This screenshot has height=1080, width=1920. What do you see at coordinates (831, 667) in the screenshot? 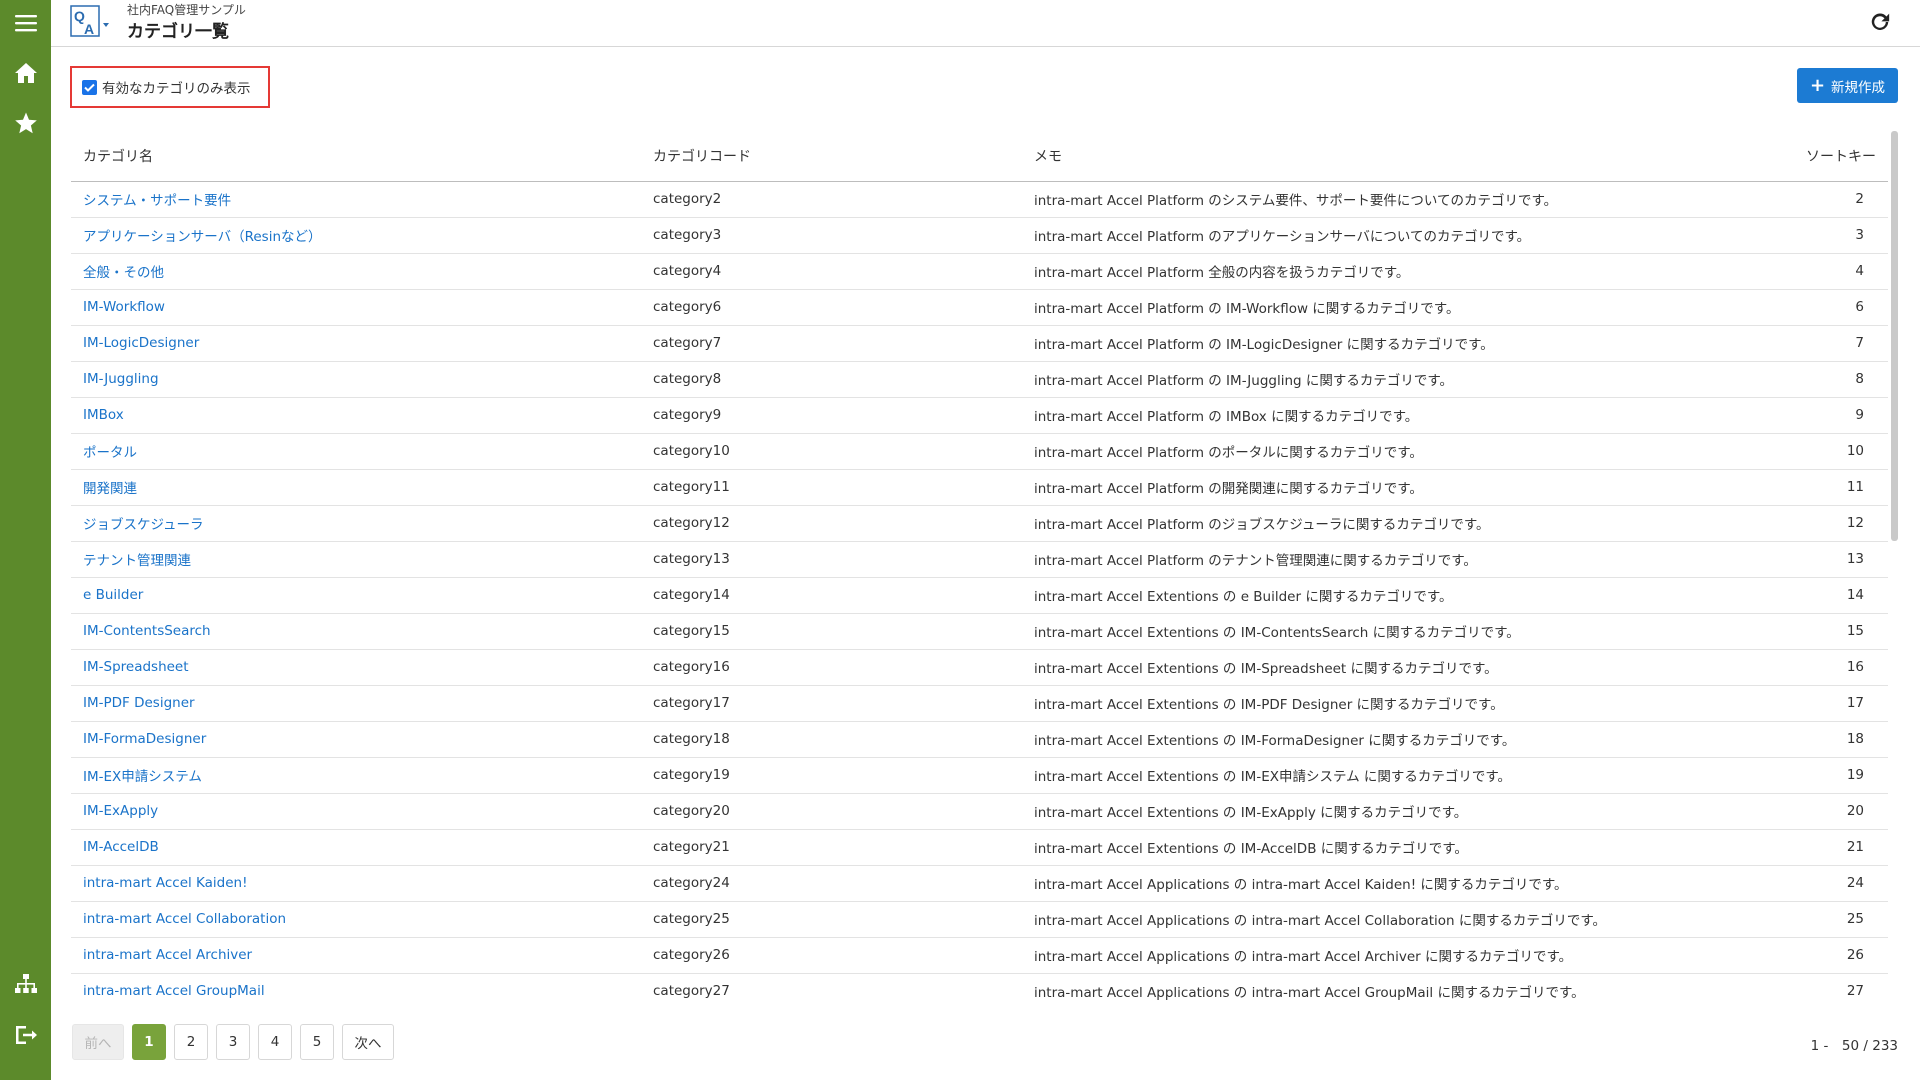
I see `category-code-cell: category16` at bounding box center [831, 667].